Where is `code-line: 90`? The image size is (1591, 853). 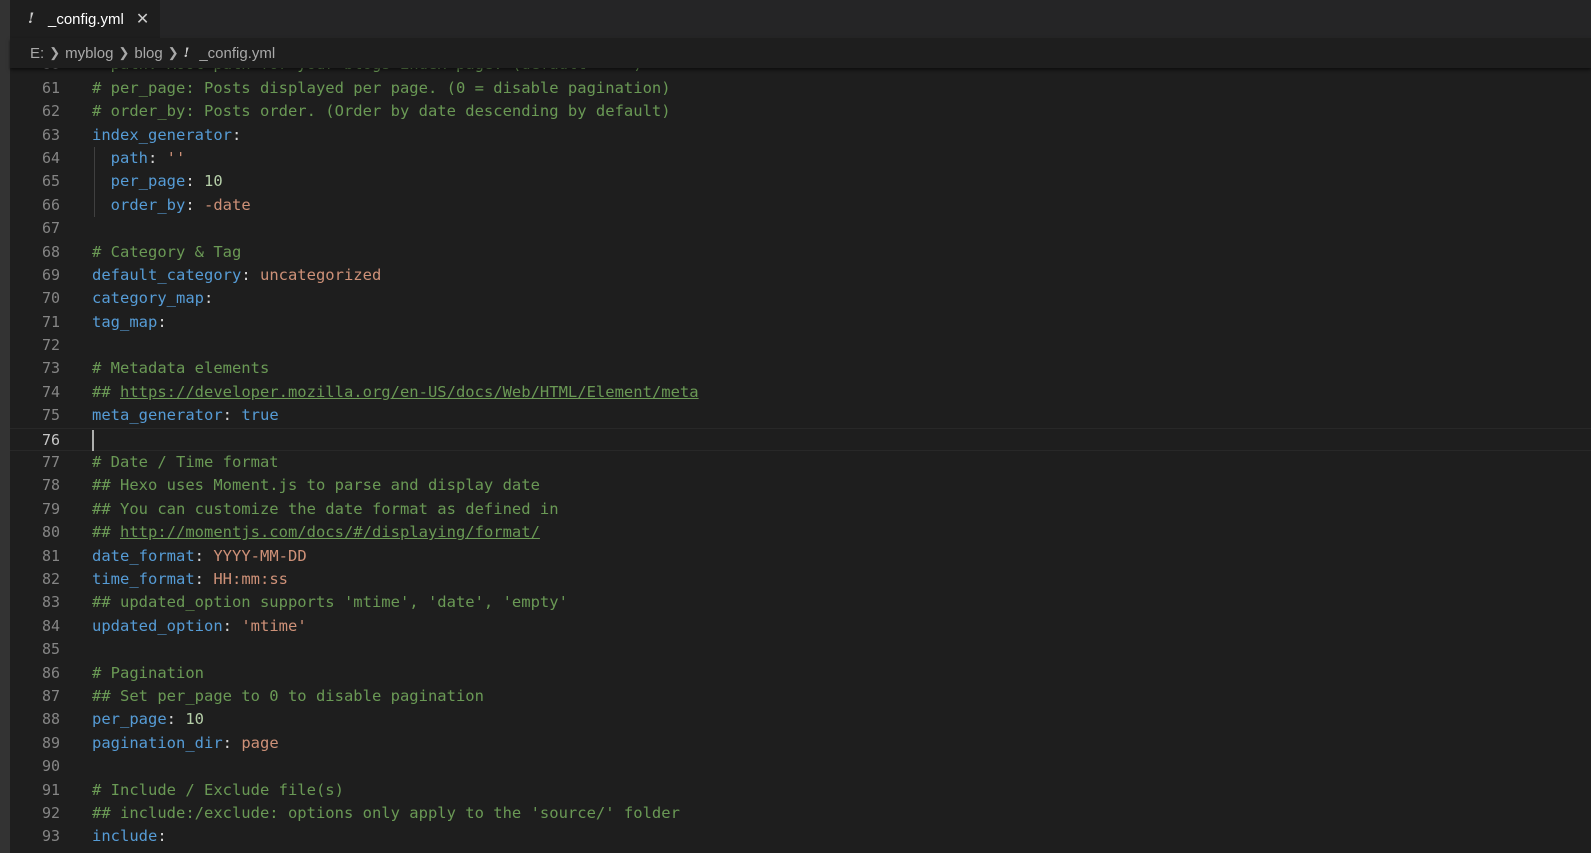 code-line: 90 is located at coordinates (800, 766).